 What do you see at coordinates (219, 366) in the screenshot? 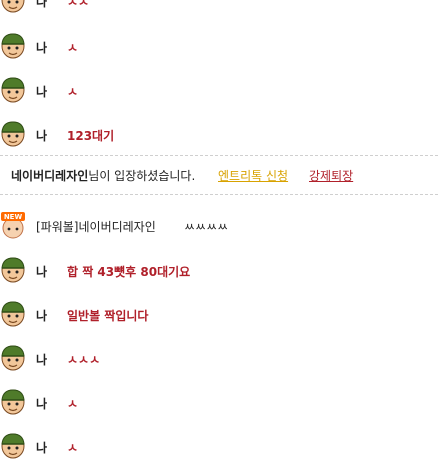
I see `chat-row: 나 ㅅㅅㅅ` at bounding box center [219, 366].